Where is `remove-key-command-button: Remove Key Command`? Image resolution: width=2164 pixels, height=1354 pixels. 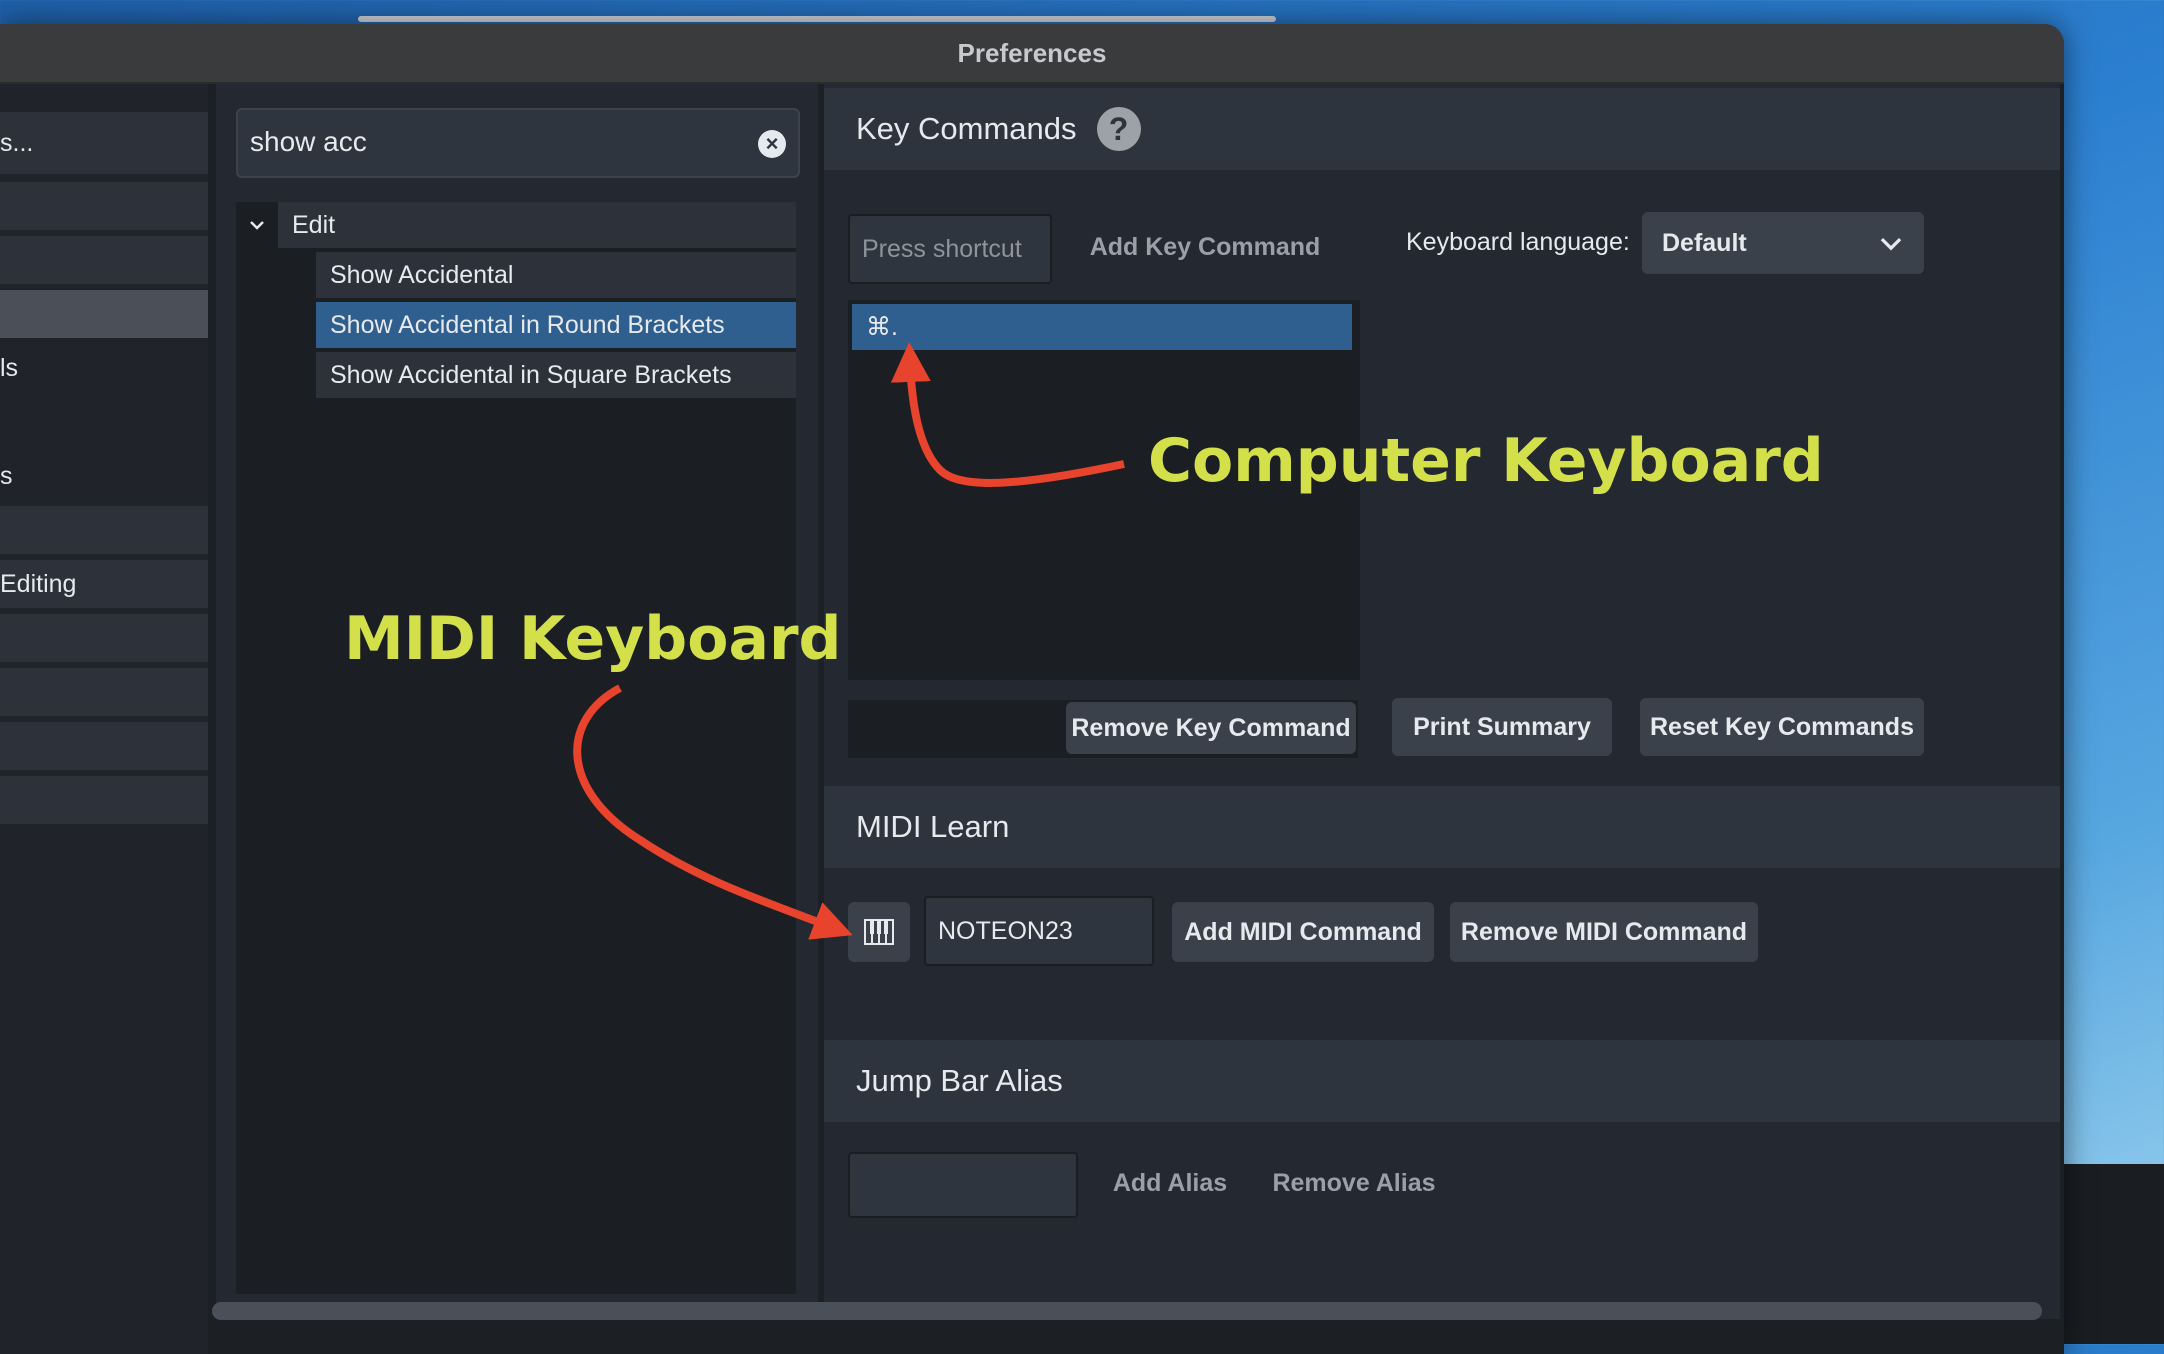 remove-key-command-button: Remove Key Command is located at coordinates (1211, 728).